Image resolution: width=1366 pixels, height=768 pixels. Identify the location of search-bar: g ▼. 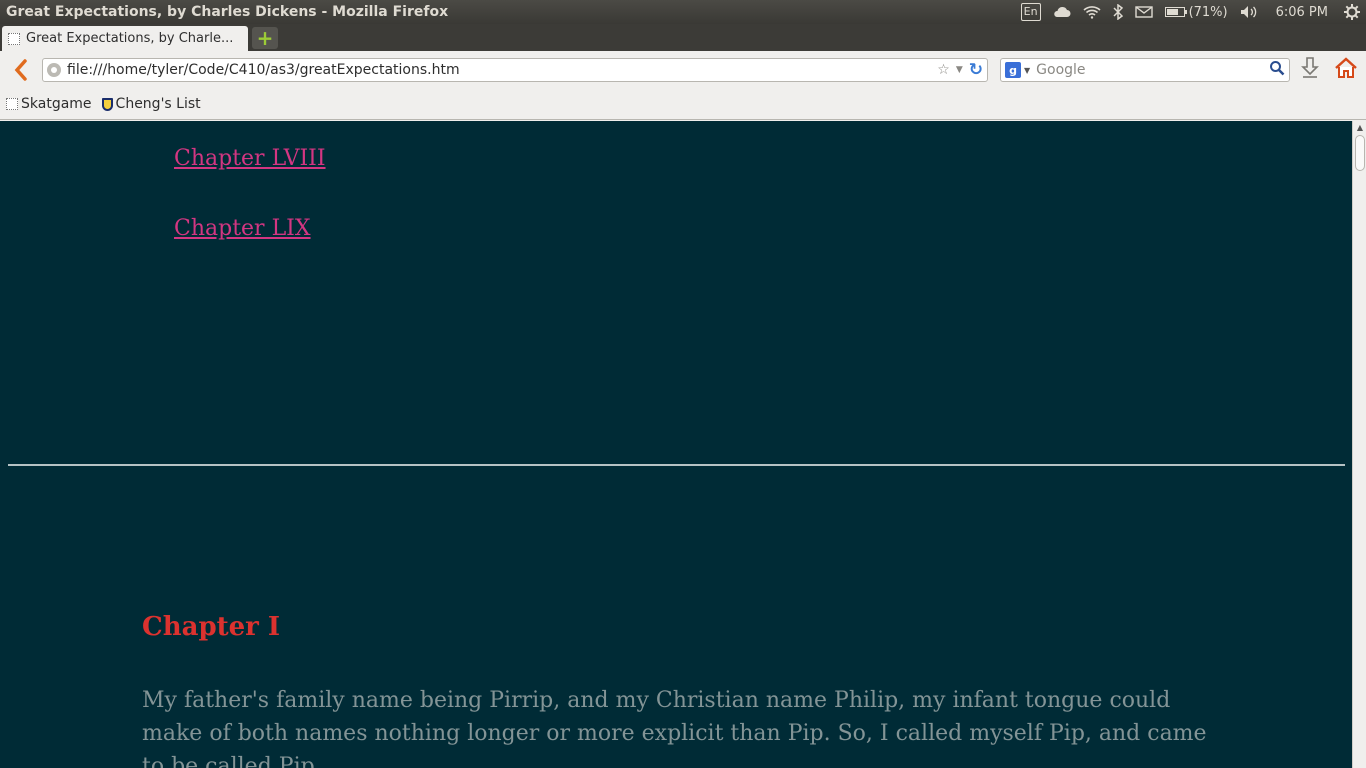
(1145, 70).